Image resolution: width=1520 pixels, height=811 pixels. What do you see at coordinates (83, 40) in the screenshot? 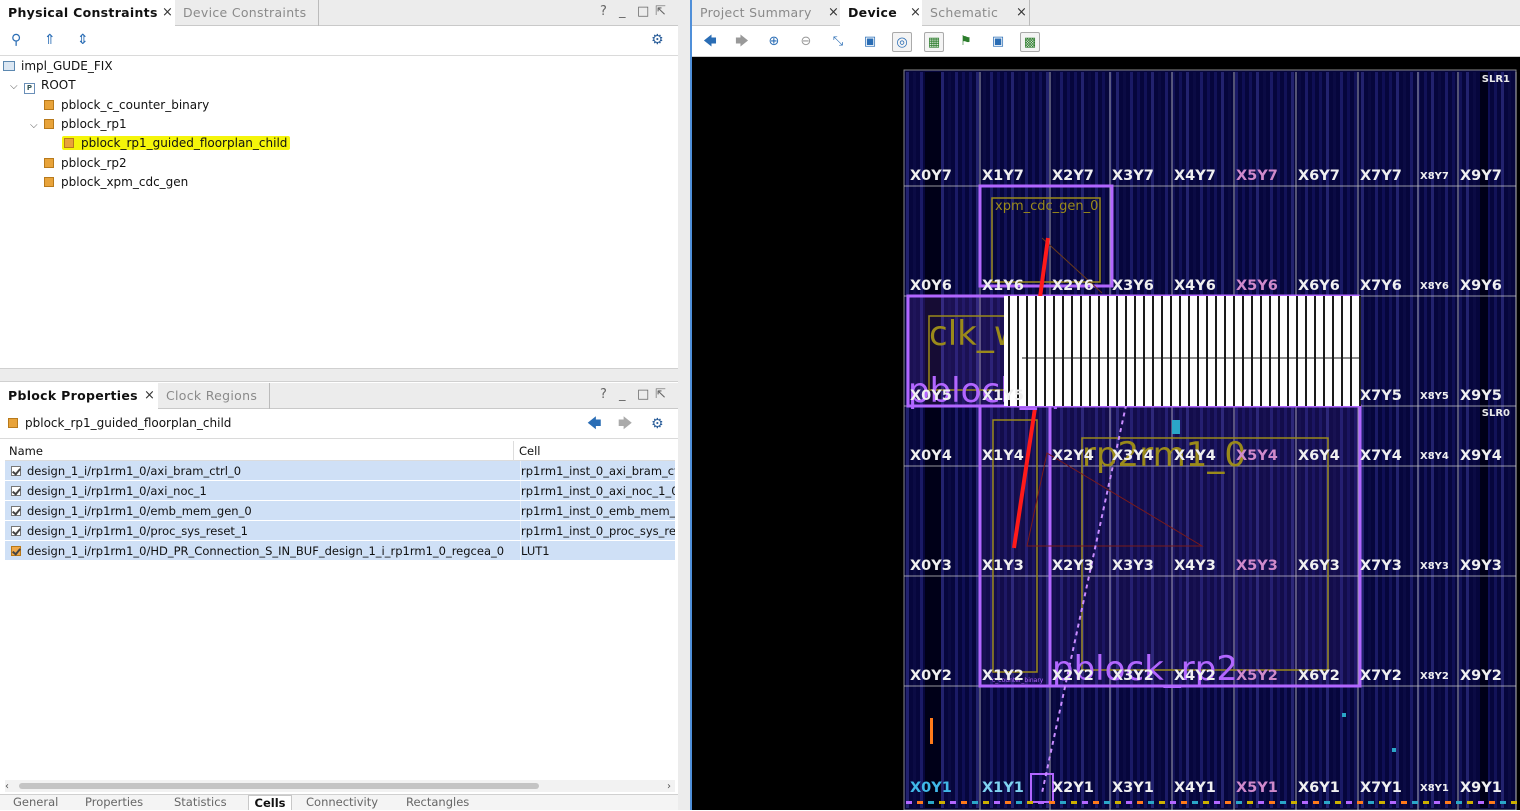
I see `expand-all-icon: ⇕` at bounding box center [83, 40].